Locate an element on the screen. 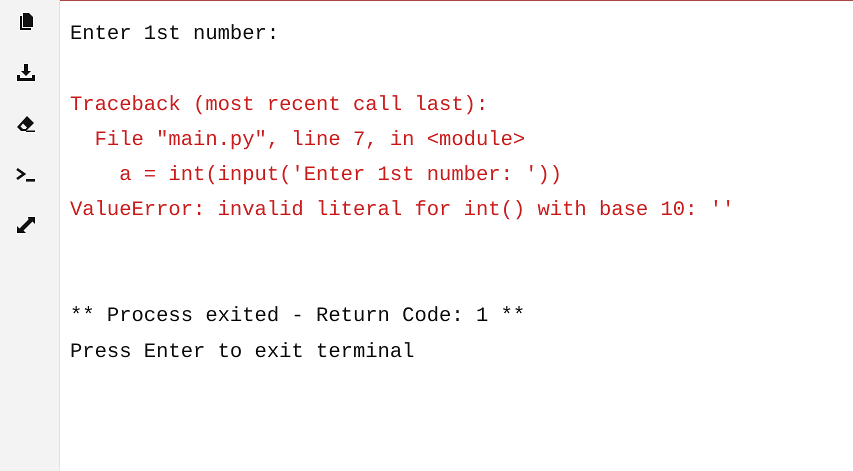  error-line: ValueError: invalid literal for int() with base 10: '' is located at coordinates (403, 211).